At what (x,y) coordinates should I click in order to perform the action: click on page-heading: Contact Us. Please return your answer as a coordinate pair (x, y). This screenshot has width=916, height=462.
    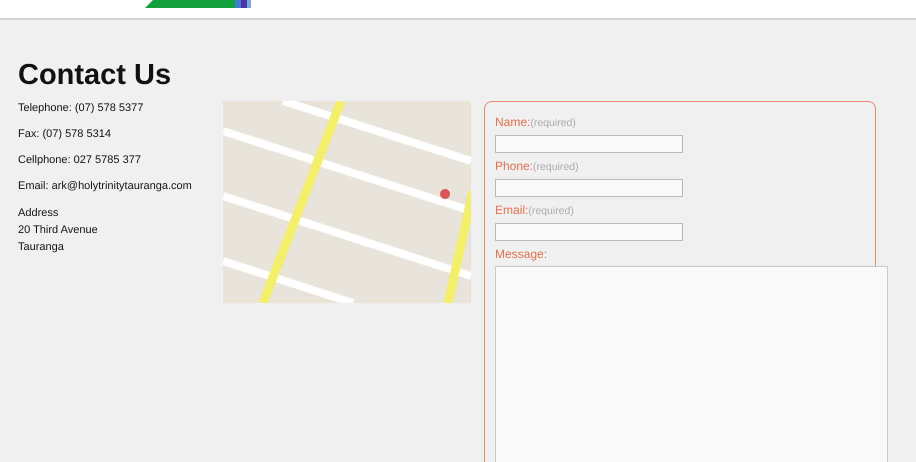
    Looking at the image, I should click on (95, 75).